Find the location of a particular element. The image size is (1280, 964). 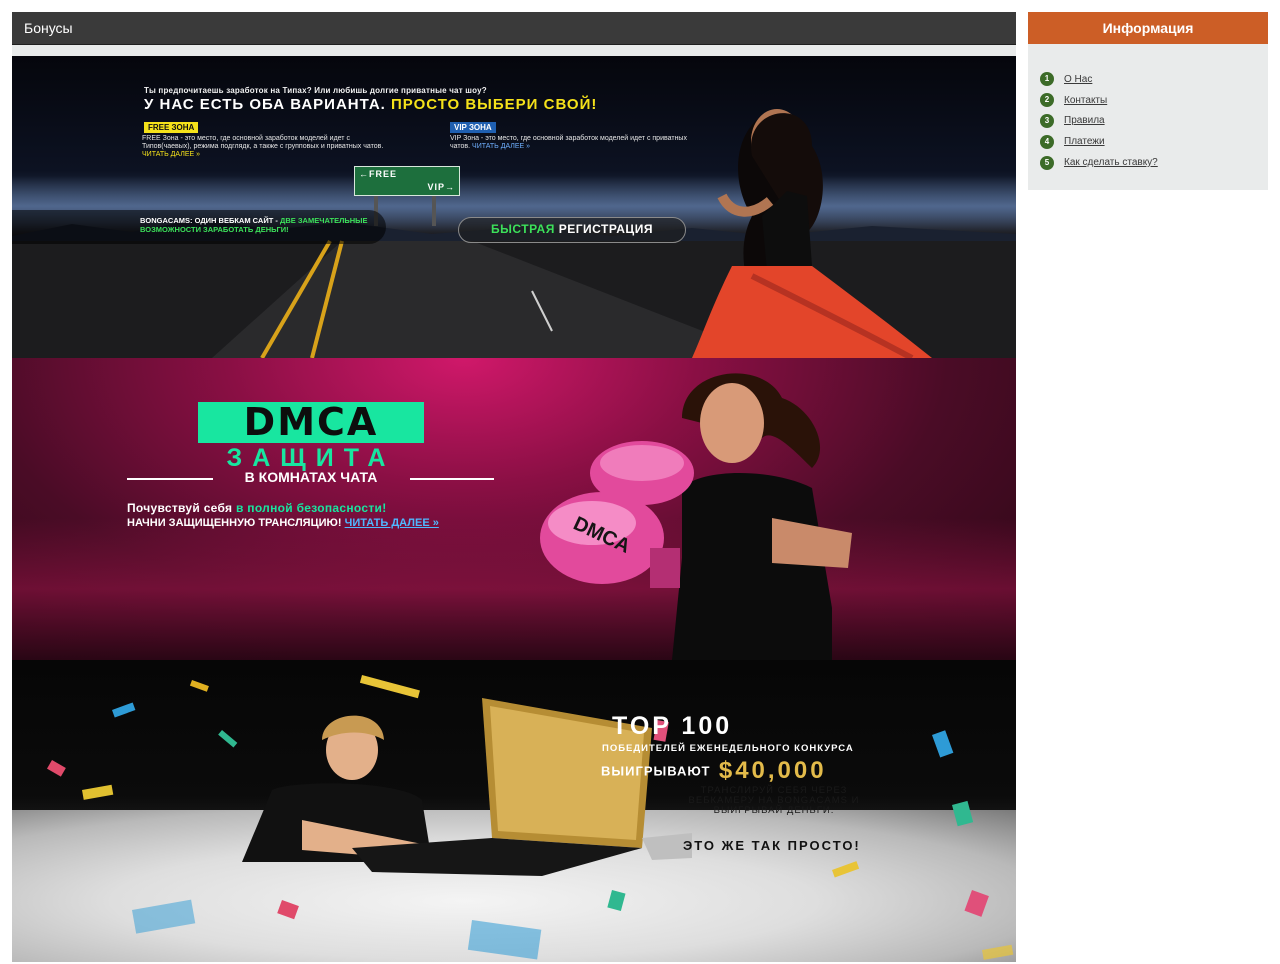

section-title: Бонусы is located at coordinates (514, 28).